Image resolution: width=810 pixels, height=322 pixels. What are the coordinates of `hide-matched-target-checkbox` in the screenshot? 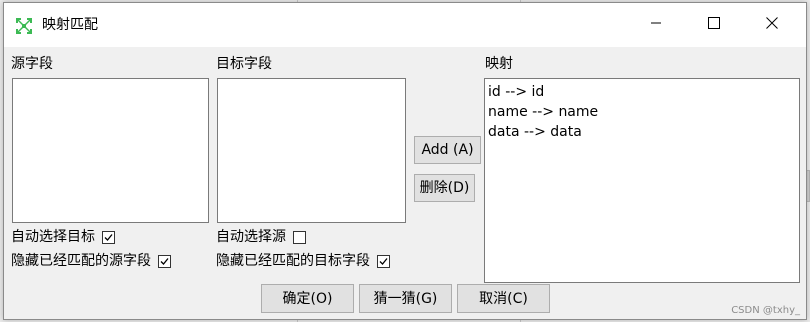 It's located at (383, 261).